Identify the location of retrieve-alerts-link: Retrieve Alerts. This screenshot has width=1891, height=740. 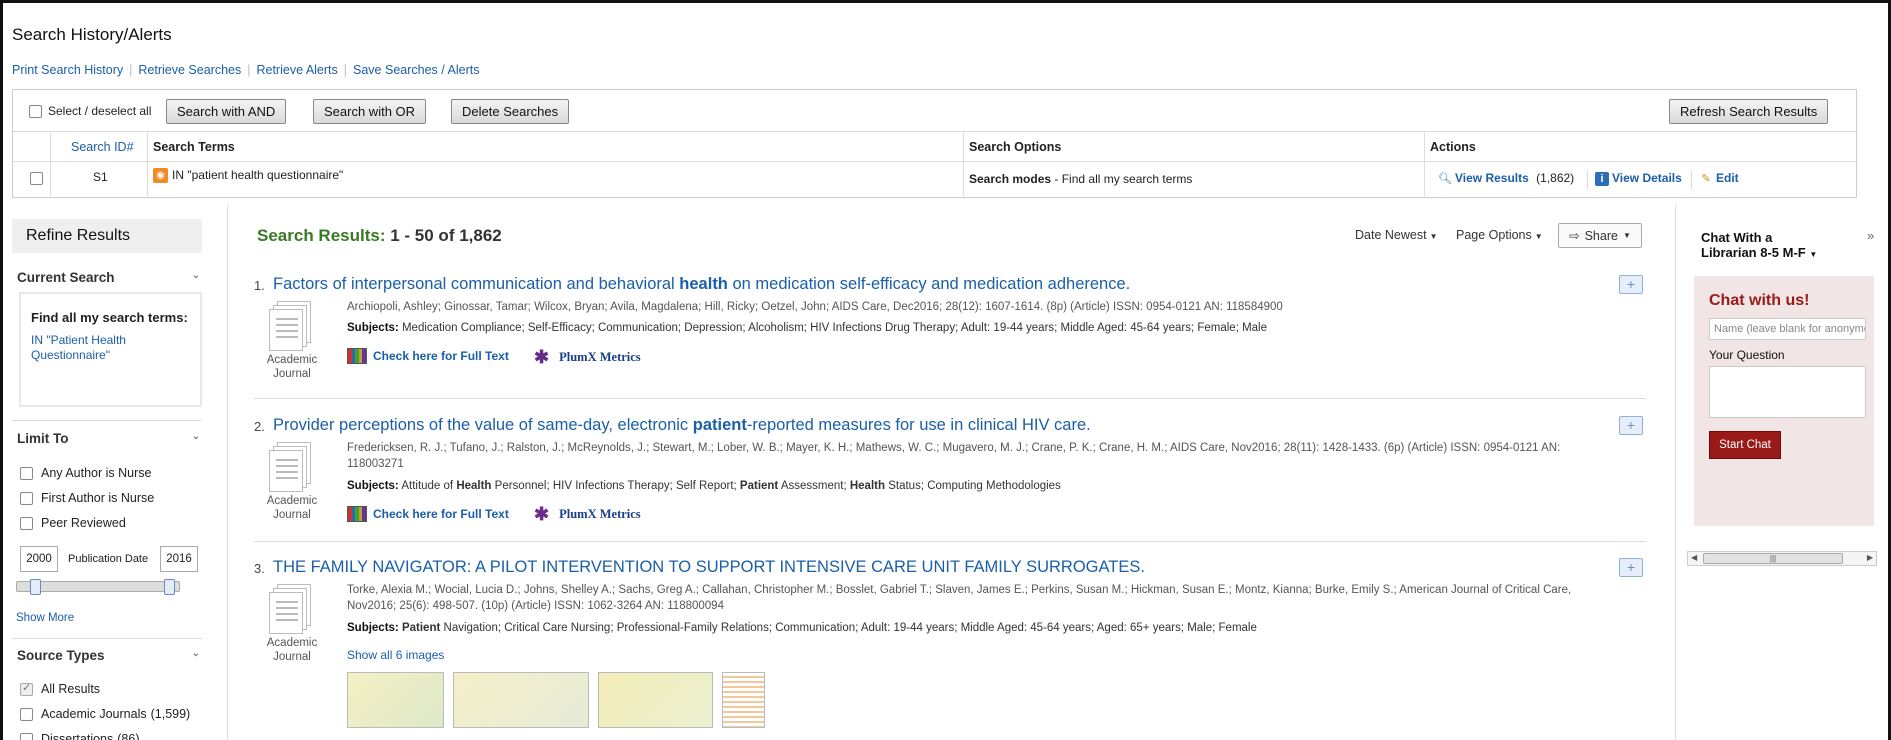
(296, 70).